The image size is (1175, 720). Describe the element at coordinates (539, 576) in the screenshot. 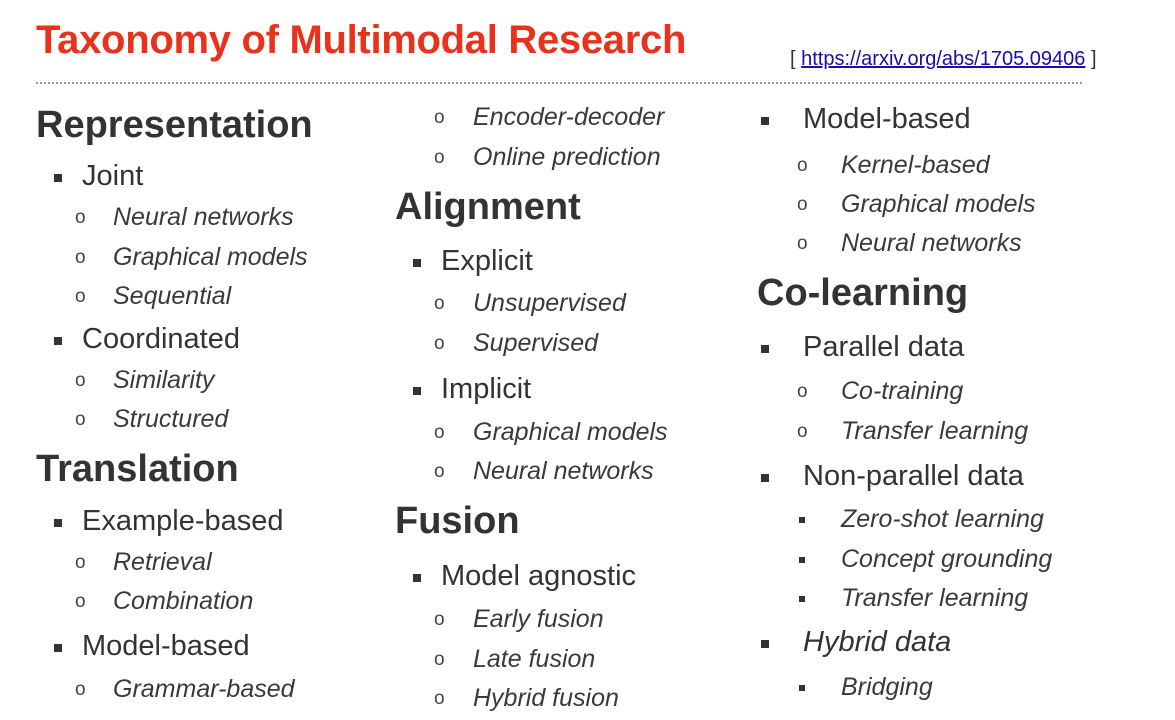

I see `subcategory-model-agnostic: Model agnostic` at that location.